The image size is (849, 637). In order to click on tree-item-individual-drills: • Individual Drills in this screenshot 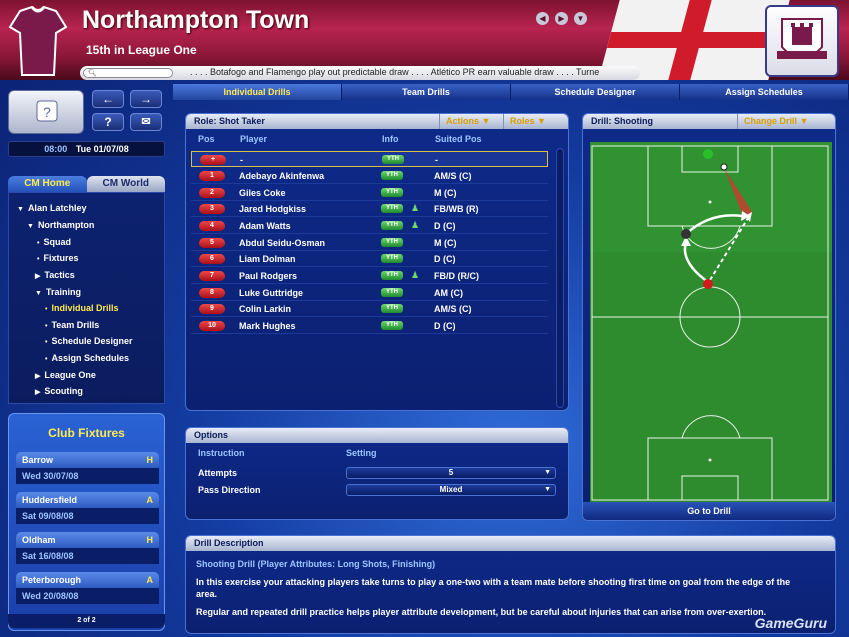, I will do `click(81, 308)`.